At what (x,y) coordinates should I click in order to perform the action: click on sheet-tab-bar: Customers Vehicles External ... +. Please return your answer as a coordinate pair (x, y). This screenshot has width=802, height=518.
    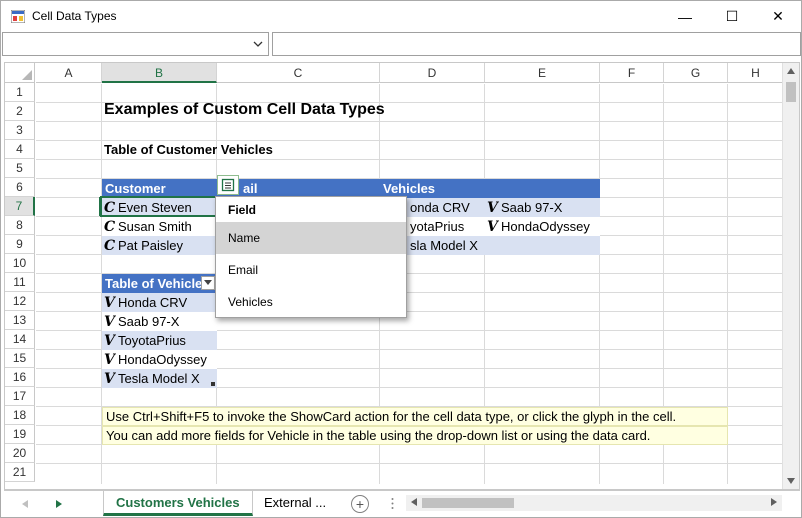
    Looking at the image, I should click on (402, 503).